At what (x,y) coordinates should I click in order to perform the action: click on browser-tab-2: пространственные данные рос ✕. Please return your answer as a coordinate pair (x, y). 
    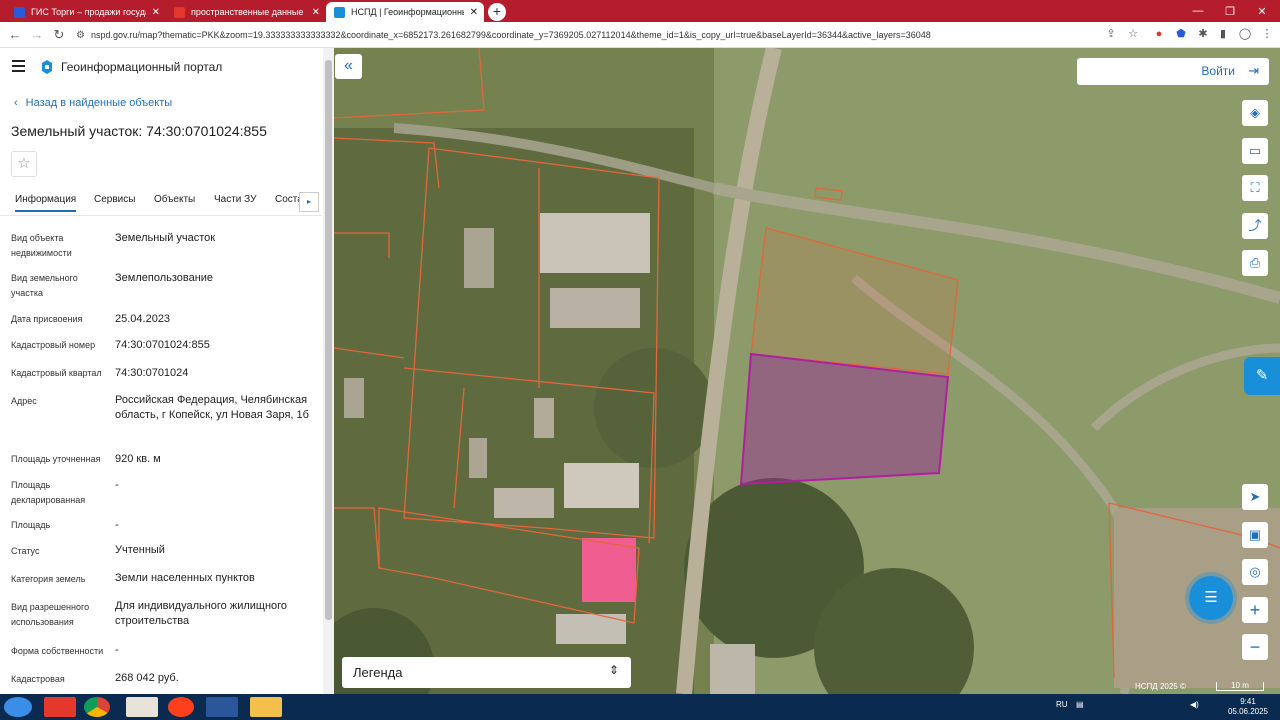
    Looking at the image, I should click on (246, 12).